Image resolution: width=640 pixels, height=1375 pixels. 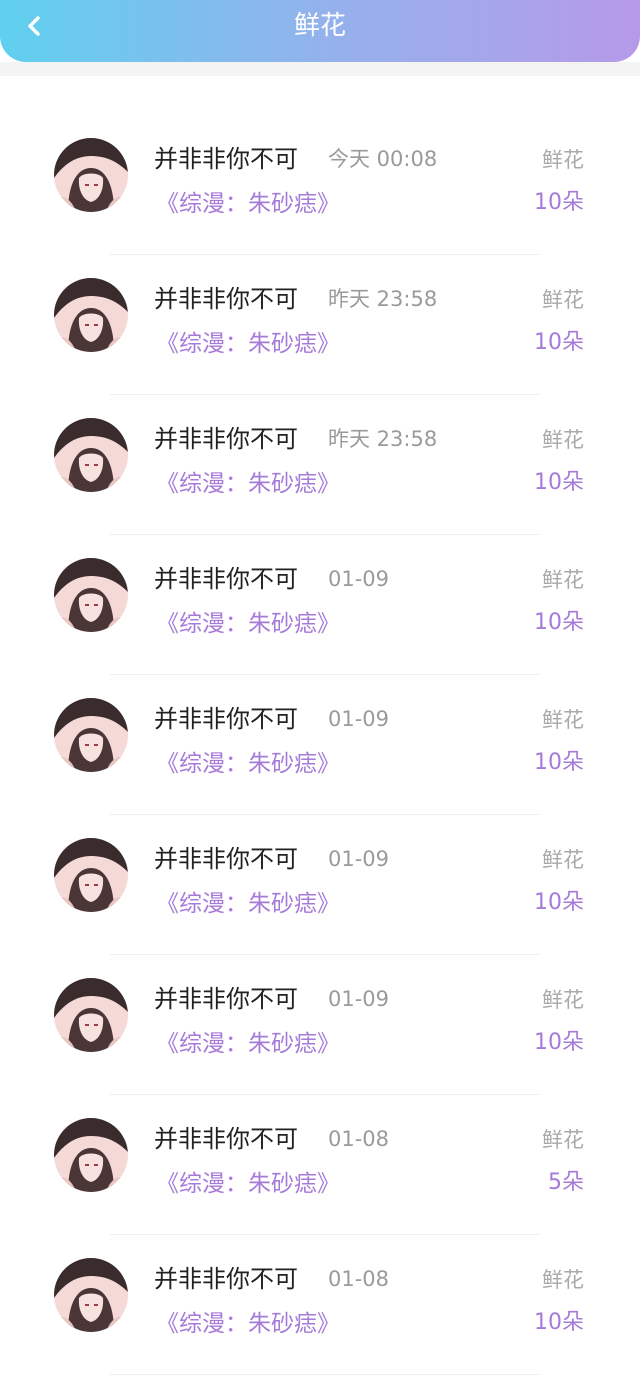 What do you see at coordinates (320, 165) in the screenshot?
I see `list-item: 并非非你不可 今天 00:08 《综漫：朱砂痣》 鲜花 10朵` at bounding box center [320, 165].